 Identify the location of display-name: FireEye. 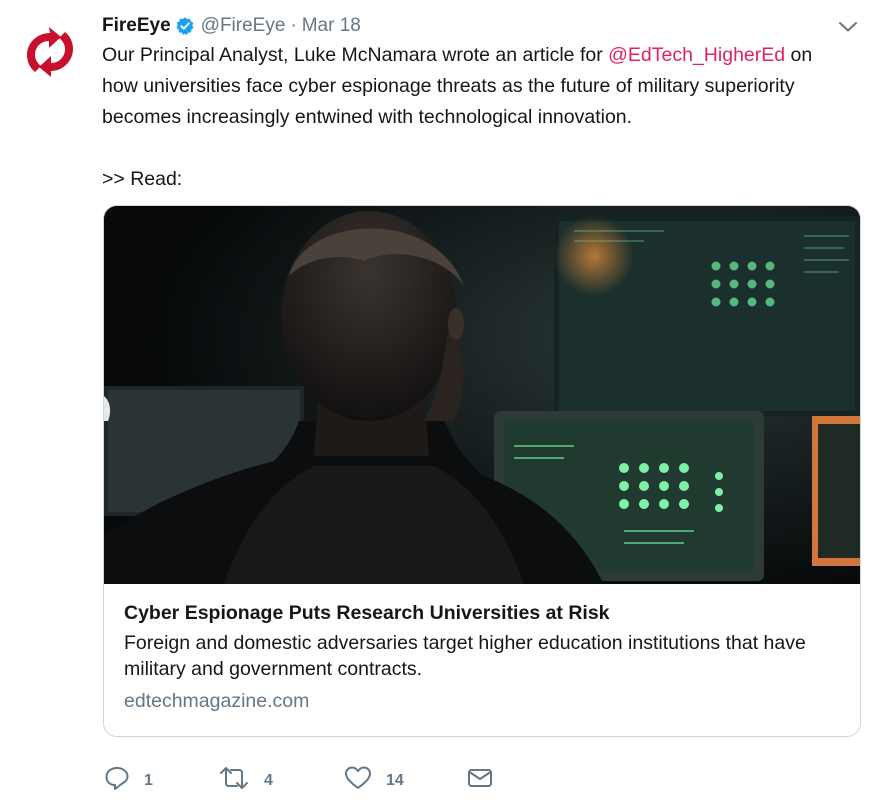
(136, 26).